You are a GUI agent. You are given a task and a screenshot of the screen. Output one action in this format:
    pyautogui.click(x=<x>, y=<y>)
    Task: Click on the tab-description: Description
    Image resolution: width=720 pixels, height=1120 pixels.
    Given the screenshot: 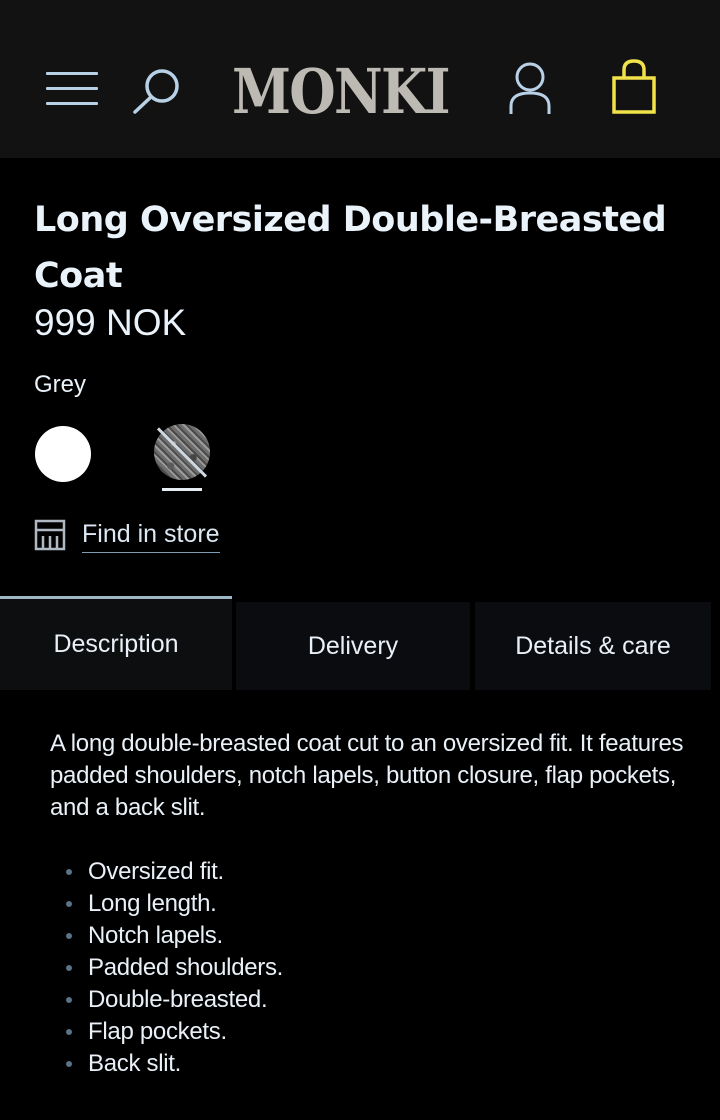 What is the action you would take?
    pyautogui.click(x=116, y=643)
    